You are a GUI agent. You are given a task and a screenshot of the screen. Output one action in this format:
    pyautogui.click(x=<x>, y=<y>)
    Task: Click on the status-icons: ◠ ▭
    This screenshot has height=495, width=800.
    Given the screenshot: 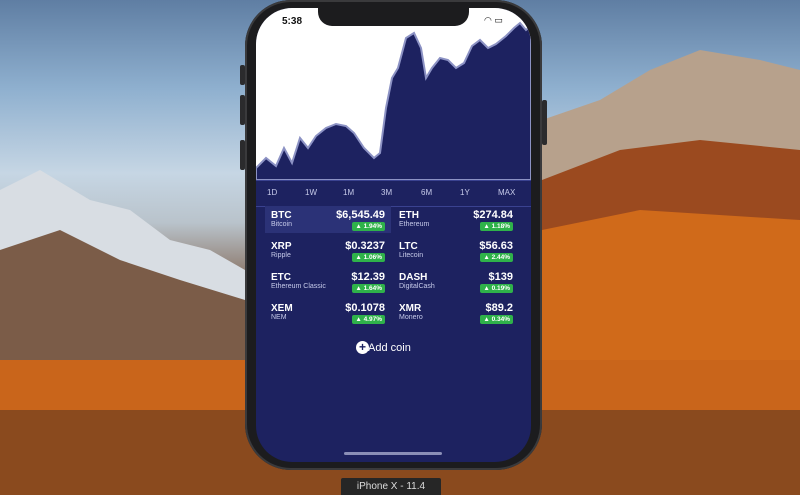 What is the action you would take?
    pyautogui.click(x=493, y=20)
    